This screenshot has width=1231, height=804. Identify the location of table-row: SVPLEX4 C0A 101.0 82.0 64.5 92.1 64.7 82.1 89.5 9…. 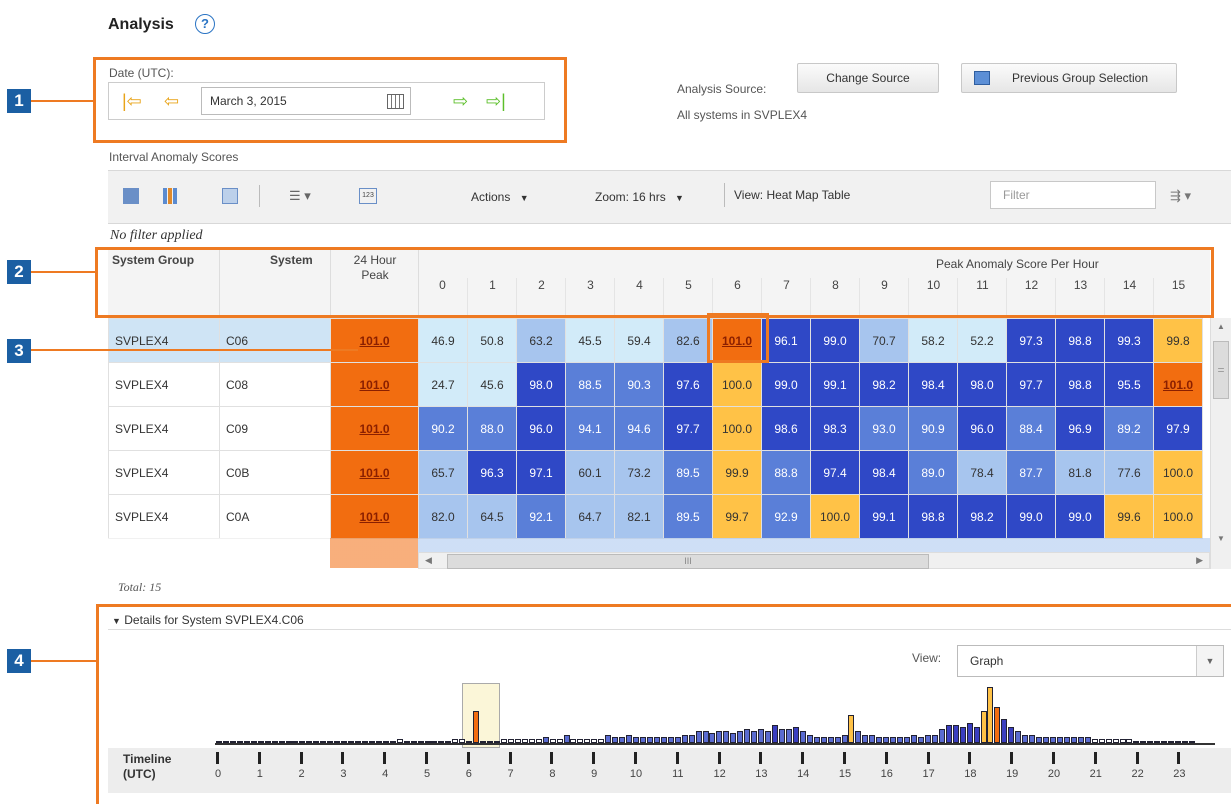
(655, 516).